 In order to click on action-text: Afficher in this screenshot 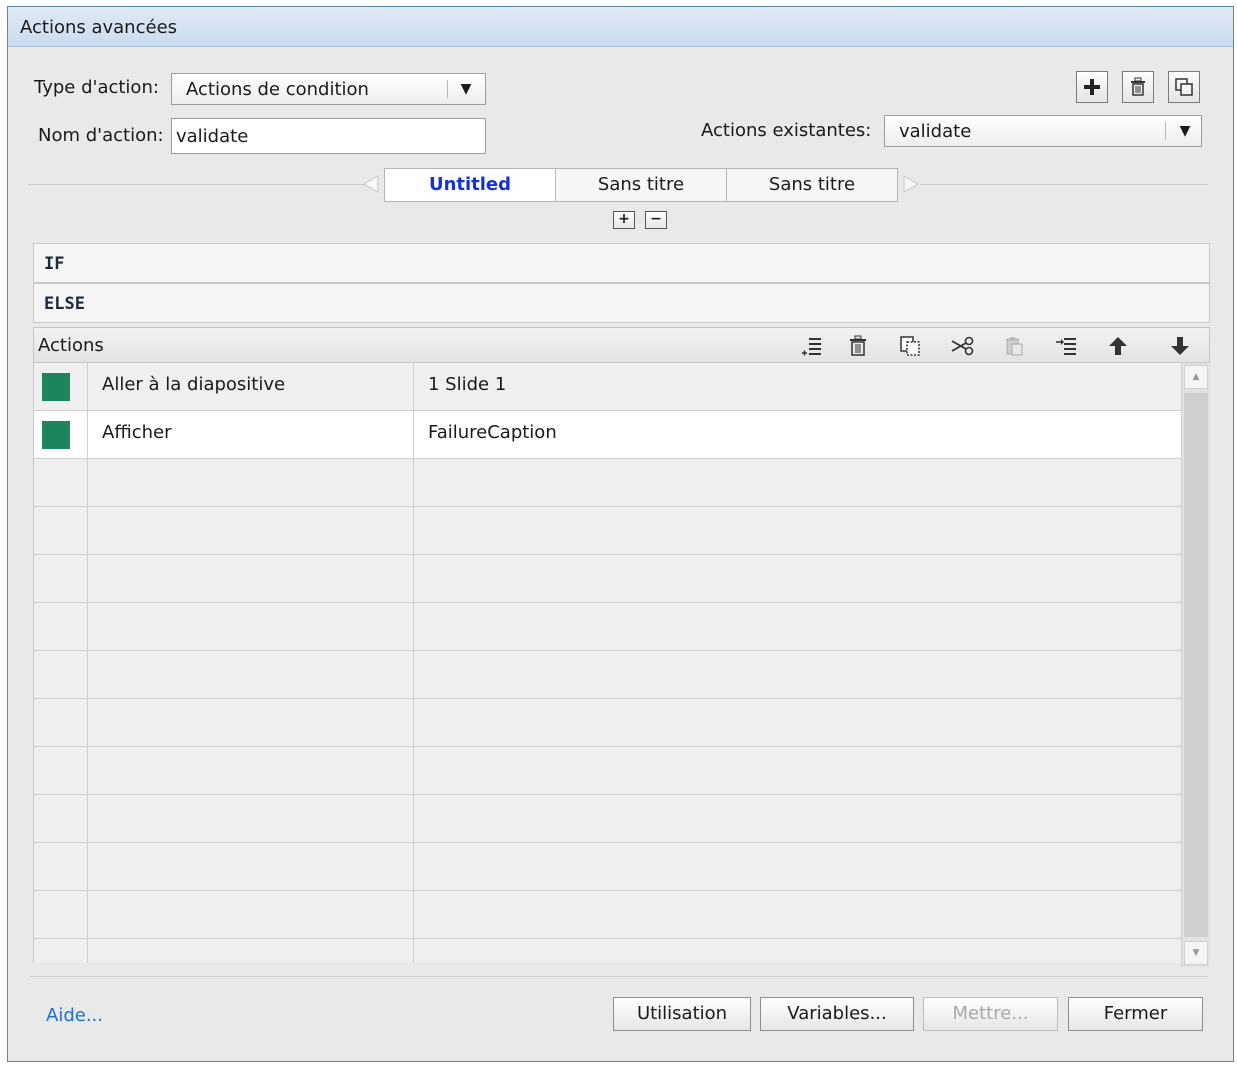, I will do `click(137, 432)`.